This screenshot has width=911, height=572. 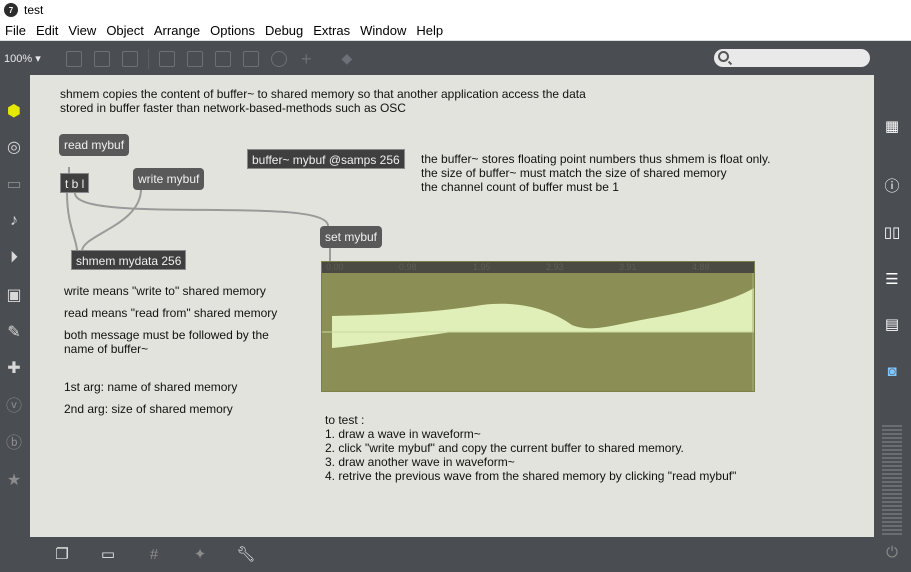 I want to click on right-sidebar: ▦ ⓘ ▯▯ ☰ ▤ ◙ ⏻, so click(x=892, y=323).